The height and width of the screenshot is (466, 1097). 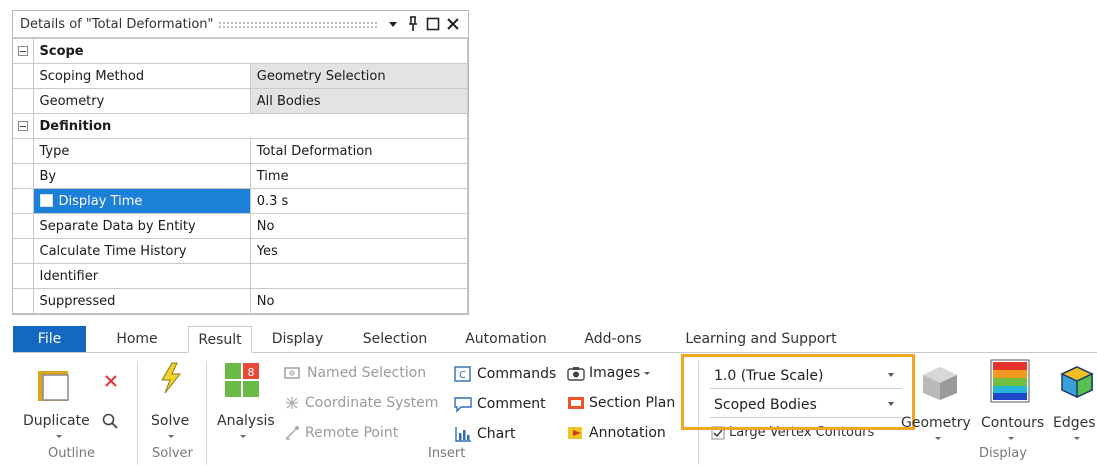 I want to click on close-icon, so click(x=453, y=24).